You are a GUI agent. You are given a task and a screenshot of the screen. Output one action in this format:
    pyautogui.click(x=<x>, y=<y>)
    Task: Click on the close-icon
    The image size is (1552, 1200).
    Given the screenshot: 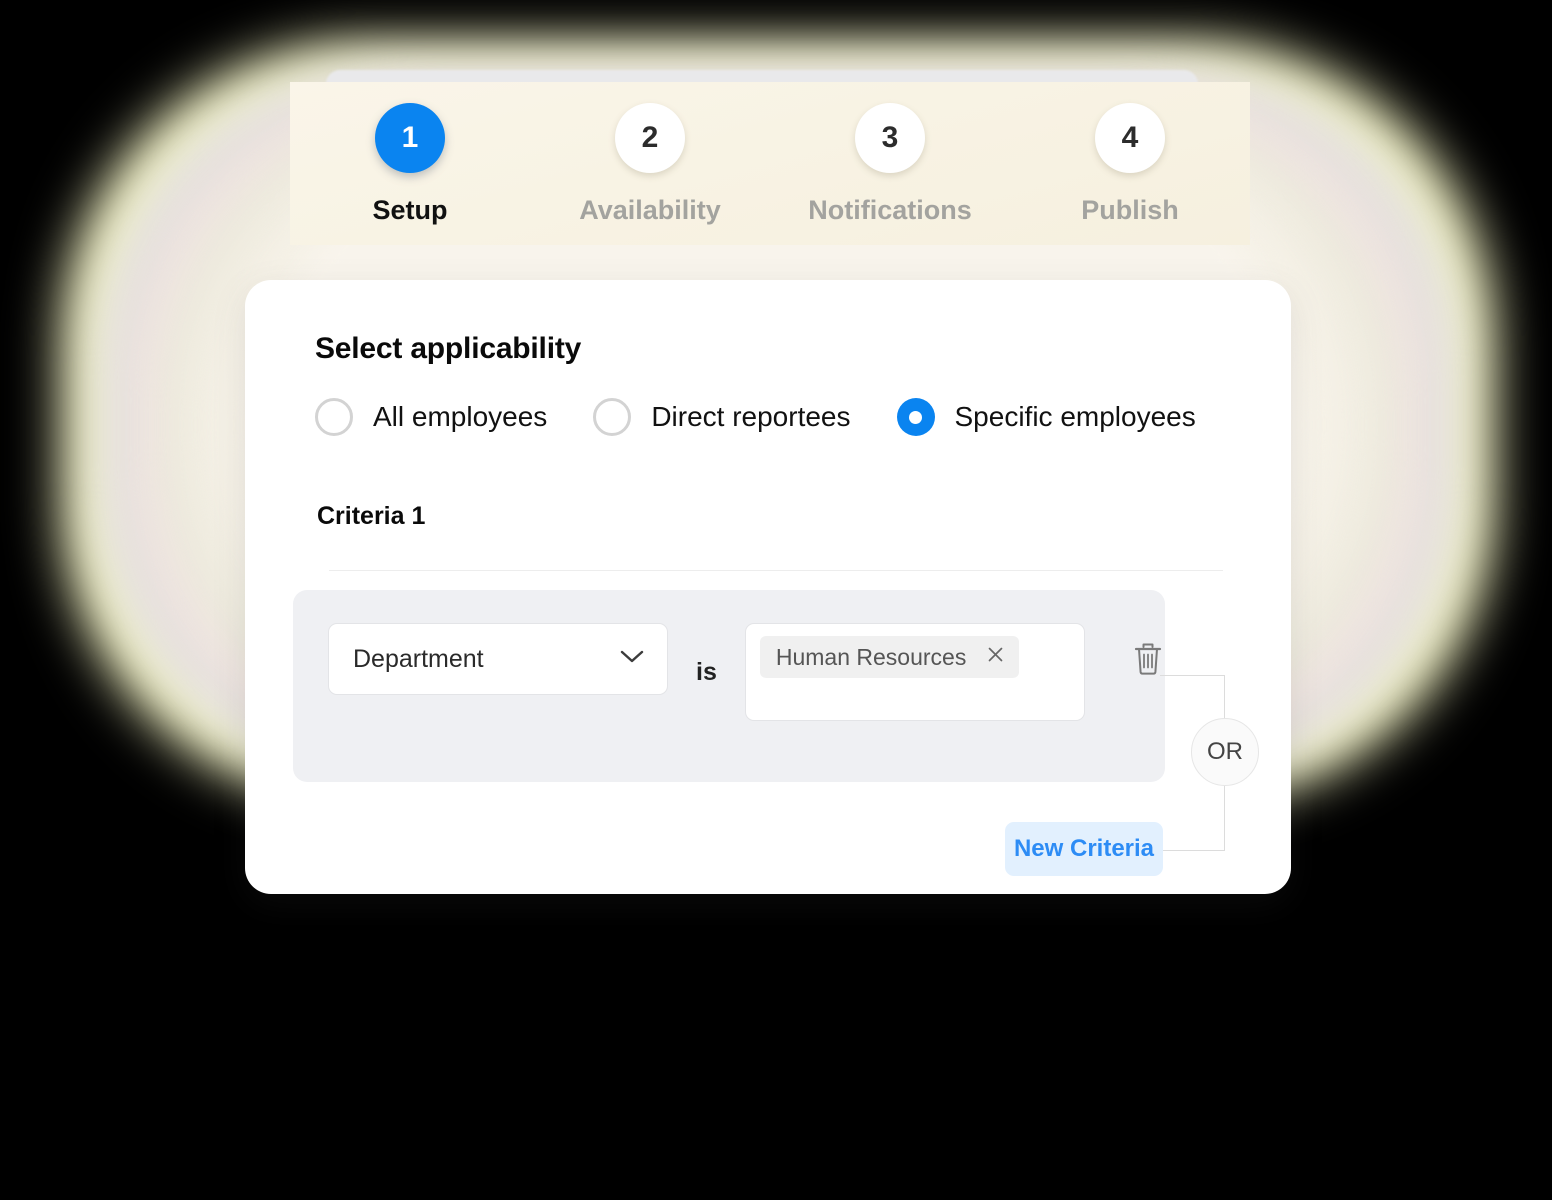 What is the action you would take?
    pyautogui.click(x=995, y=657)
    